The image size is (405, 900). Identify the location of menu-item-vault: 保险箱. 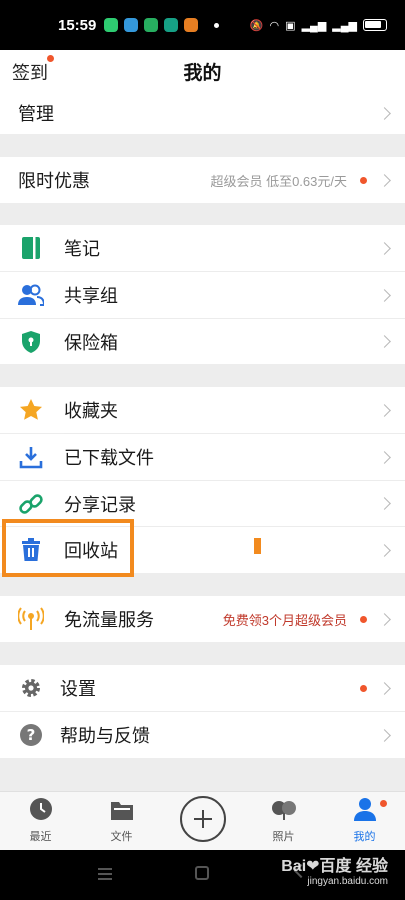
(202, 341).